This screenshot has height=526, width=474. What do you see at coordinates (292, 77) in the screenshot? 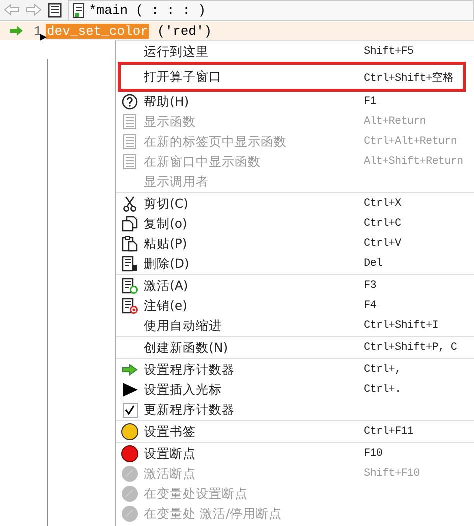
I see `menu-item: 打开算子窗口 Ctrl+Shift+空格` at bounding box center [292, 77].